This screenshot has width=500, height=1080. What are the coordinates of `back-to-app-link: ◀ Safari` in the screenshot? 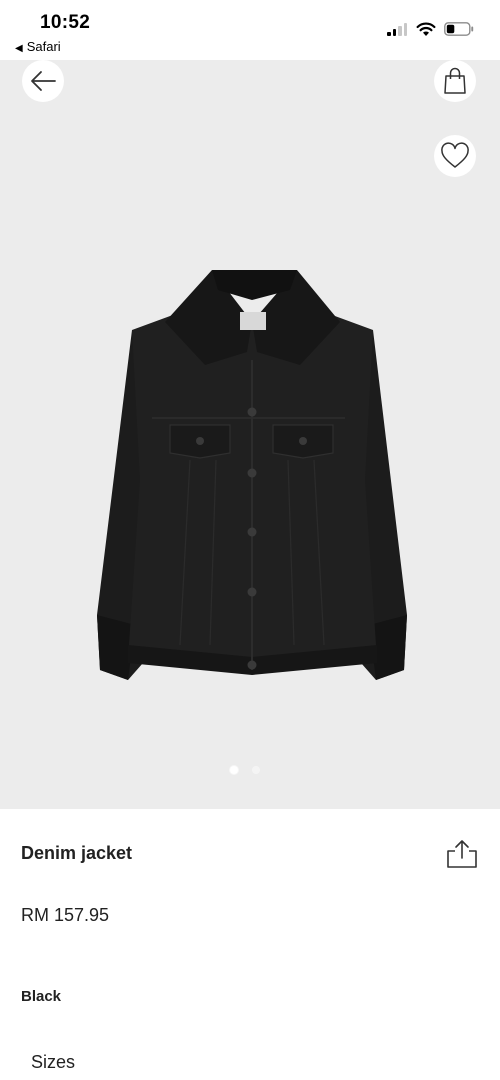 It's located at (38, 46).